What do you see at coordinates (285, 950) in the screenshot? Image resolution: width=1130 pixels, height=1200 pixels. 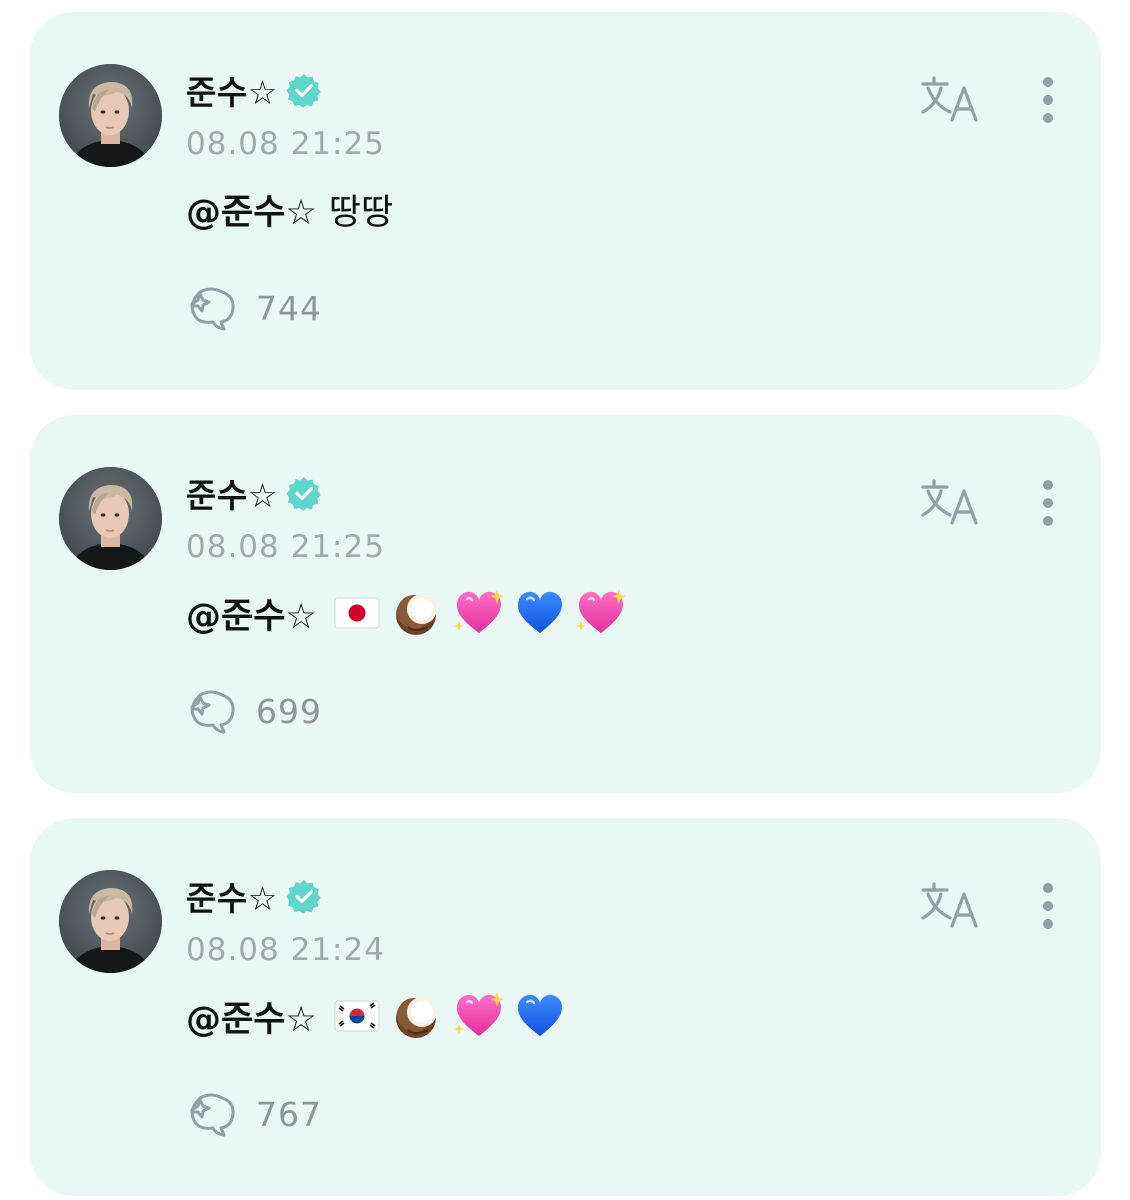 I see `post-timestamp: 08.08 21:24` at bounding box center [285, 950].